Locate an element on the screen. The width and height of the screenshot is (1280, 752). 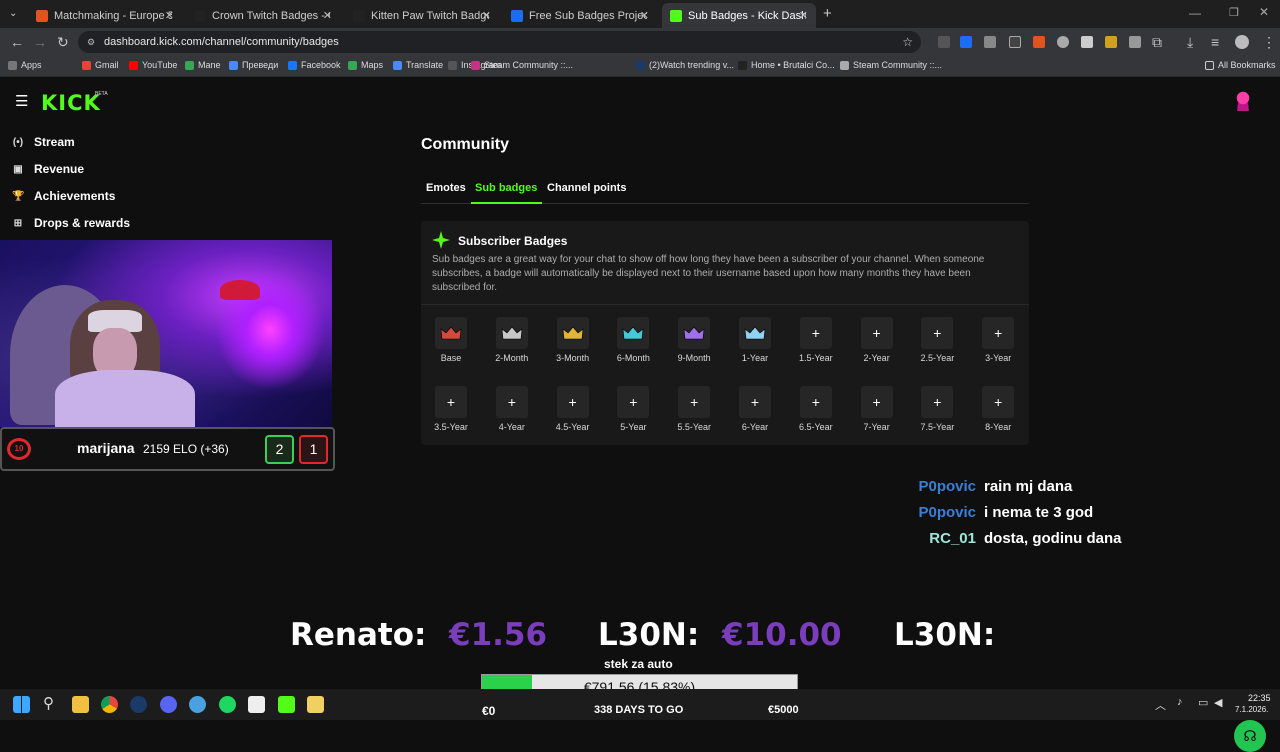
badge-slot: +7-Year is located at coordinates (877, 412).